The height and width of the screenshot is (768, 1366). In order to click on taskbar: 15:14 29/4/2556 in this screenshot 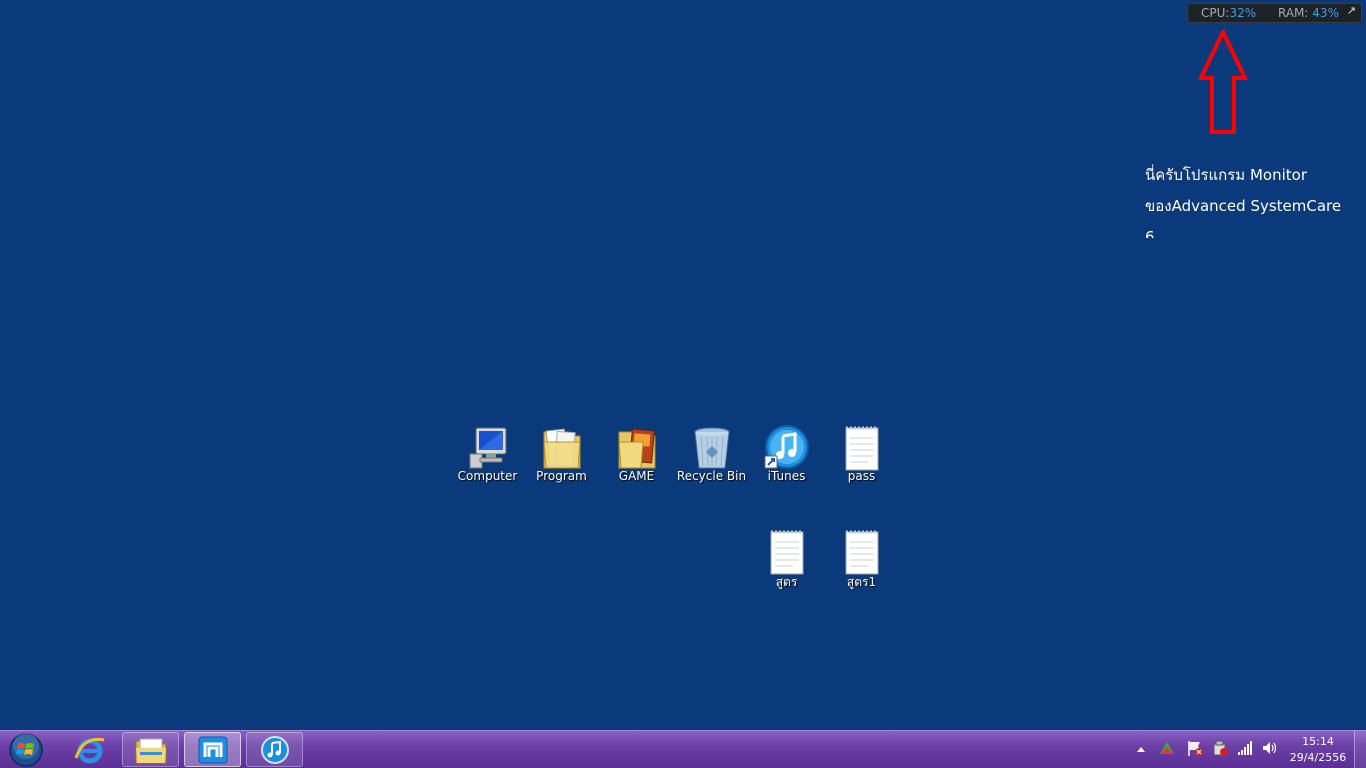, I will do `click(683, 749)`.